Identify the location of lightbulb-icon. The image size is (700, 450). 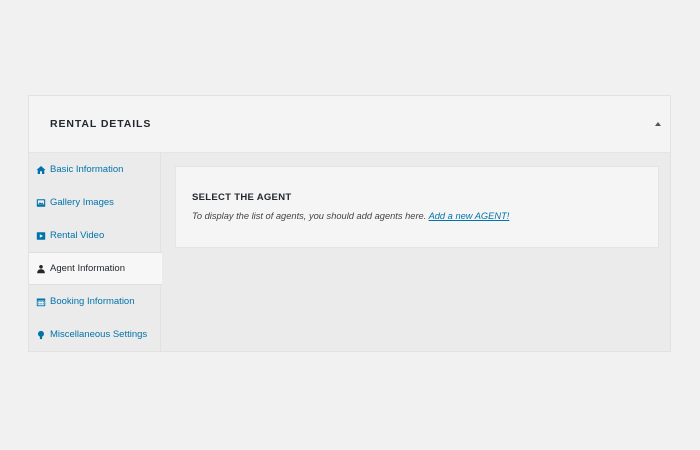
(41, 335).